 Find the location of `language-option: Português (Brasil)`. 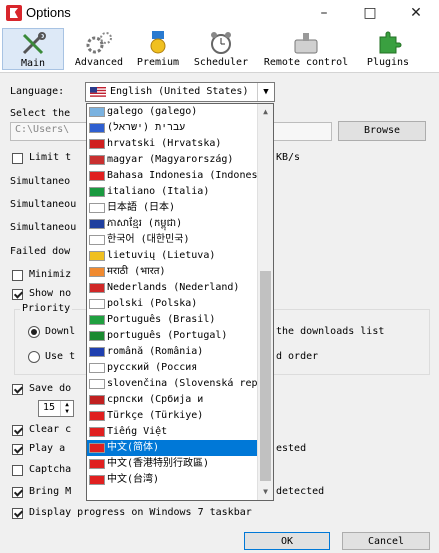

language-option: Português (Brasil) is located at coordinates (172, 320).